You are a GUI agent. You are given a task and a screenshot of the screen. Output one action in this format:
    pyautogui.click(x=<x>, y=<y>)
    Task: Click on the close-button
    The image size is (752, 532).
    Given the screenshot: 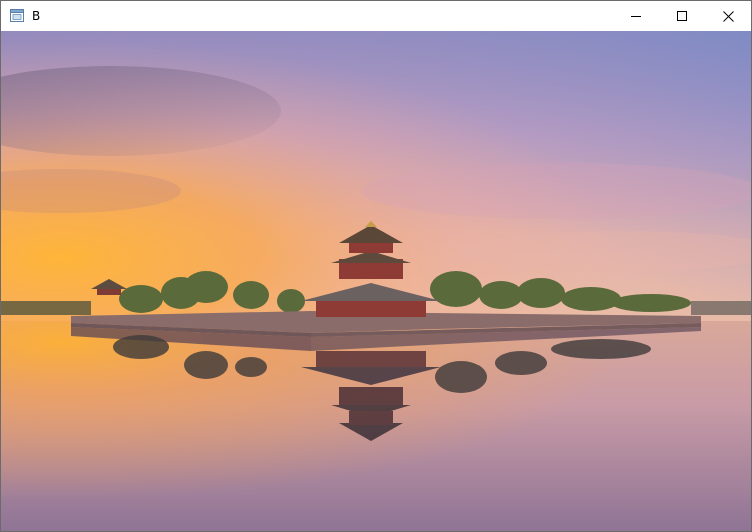 What is the action you would take?
    pyautogui.click(x=728, y=16)
    